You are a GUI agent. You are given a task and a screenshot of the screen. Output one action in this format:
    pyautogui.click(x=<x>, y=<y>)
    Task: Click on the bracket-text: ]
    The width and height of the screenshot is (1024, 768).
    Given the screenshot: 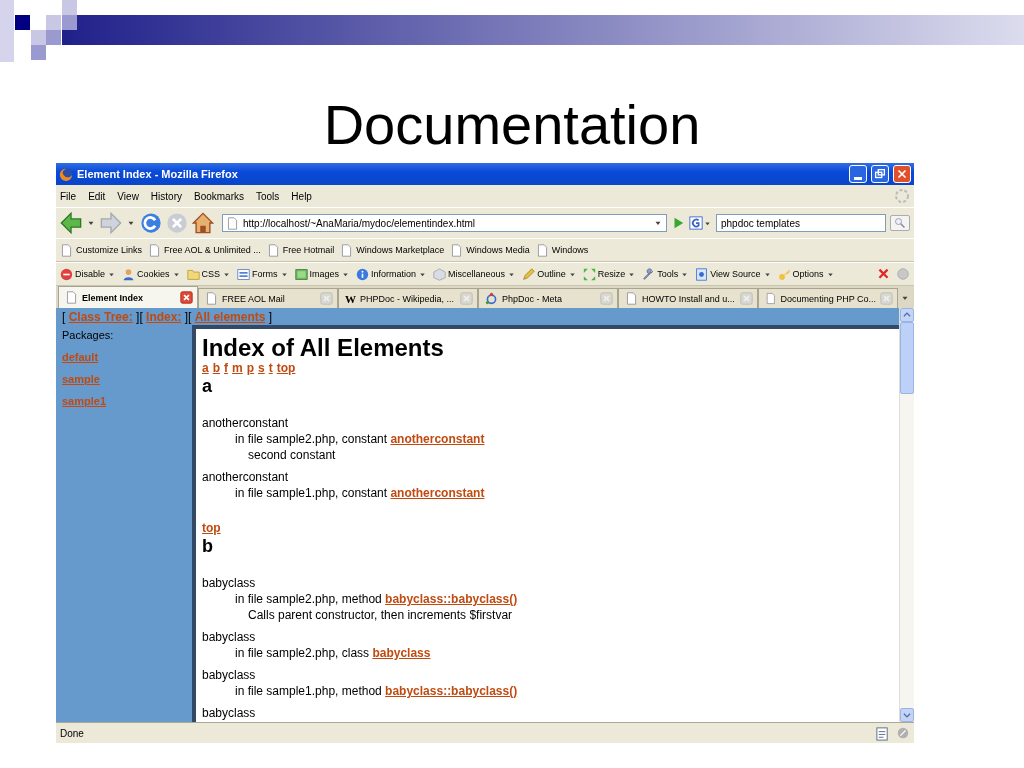 What is the action you would take?
    pyautogui.click(x=270, y=316)
    